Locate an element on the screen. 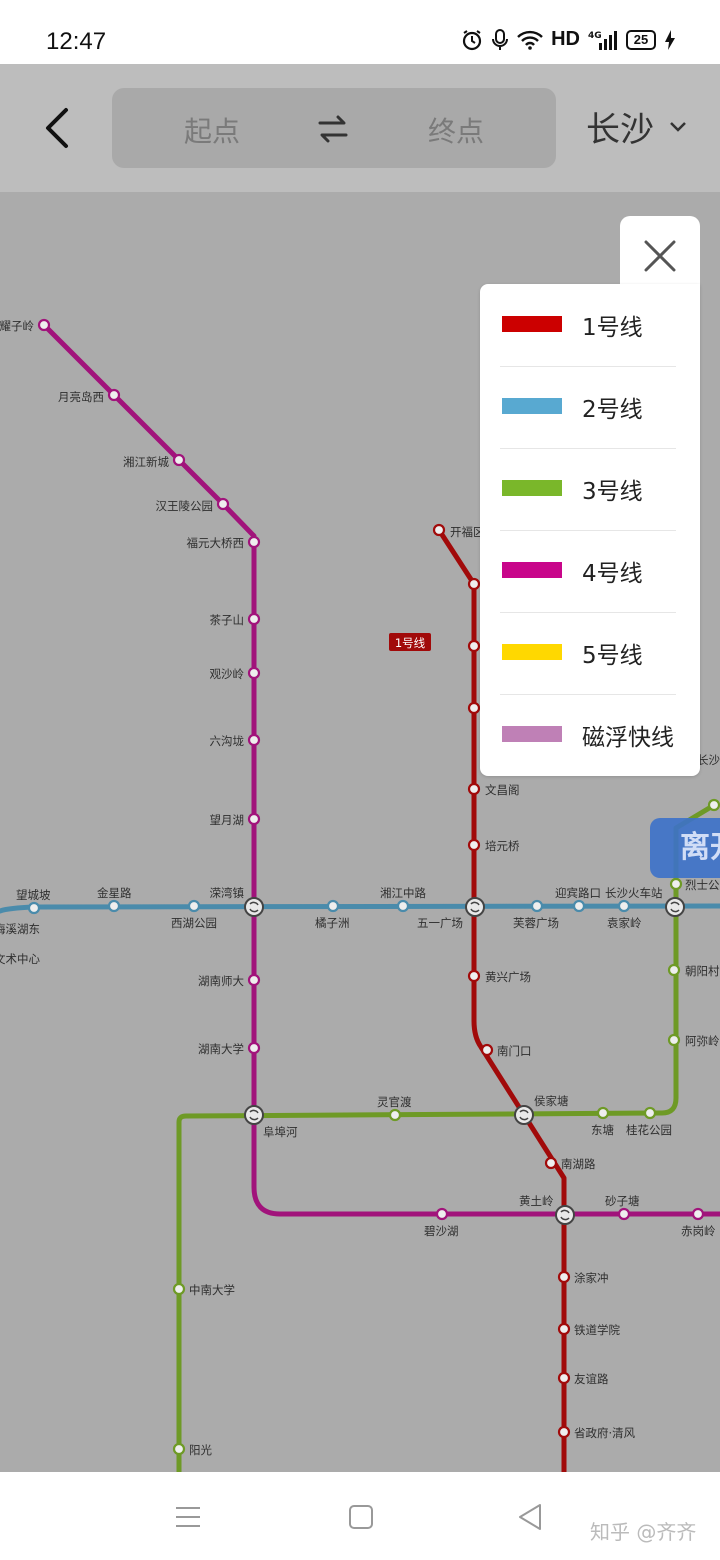 This screenshot has width=720, height=1560. station-label: 砂子塘 is located at coordinates (622, 1201).